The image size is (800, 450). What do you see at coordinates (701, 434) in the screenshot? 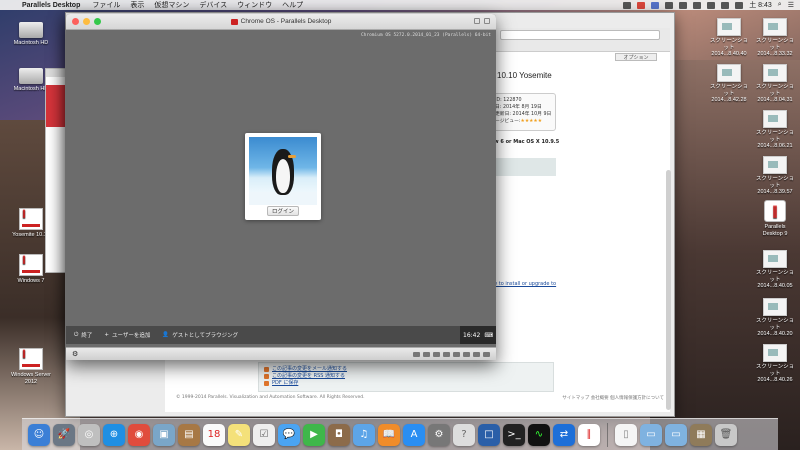
I see `photos-stack-icon: ▦` at bounding box center [701, 434].